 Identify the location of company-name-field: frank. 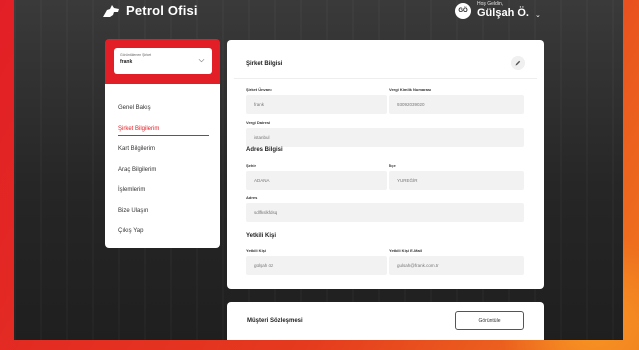
(316, 104).